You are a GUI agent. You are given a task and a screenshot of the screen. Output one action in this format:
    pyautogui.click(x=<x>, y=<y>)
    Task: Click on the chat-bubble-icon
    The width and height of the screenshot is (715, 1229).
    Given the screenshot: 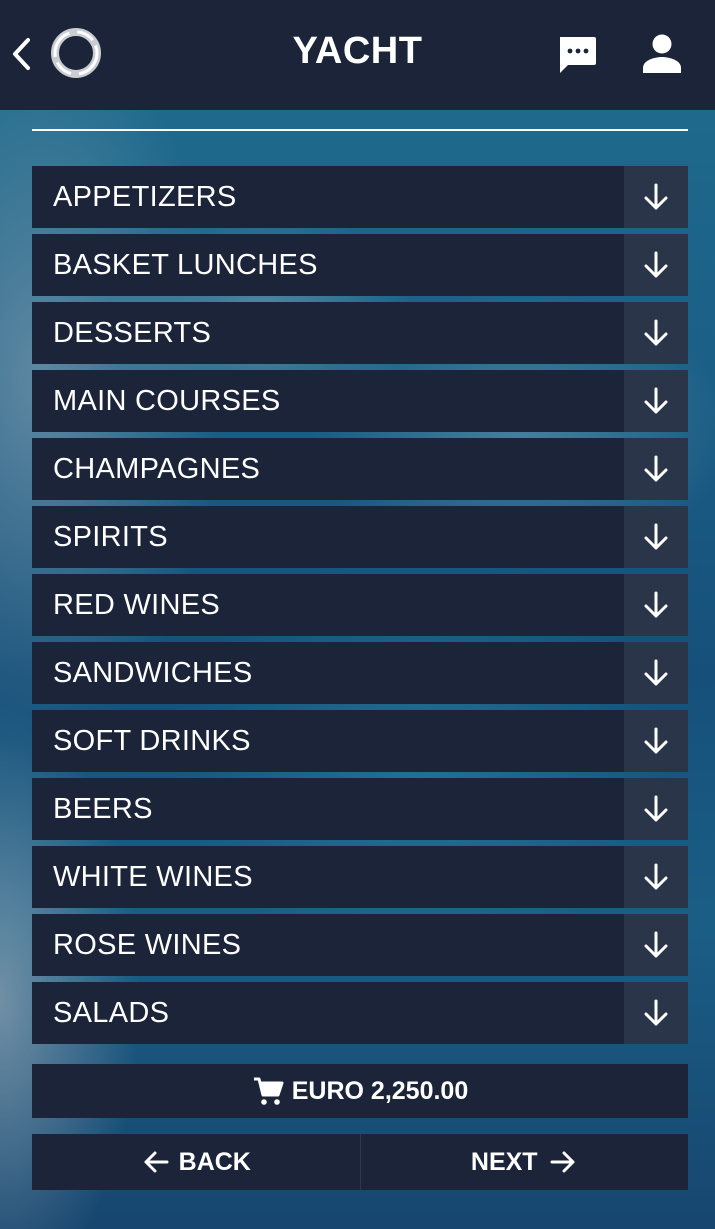 What is the action you would take?
    pyautogui.click(x=577, y=55)
    